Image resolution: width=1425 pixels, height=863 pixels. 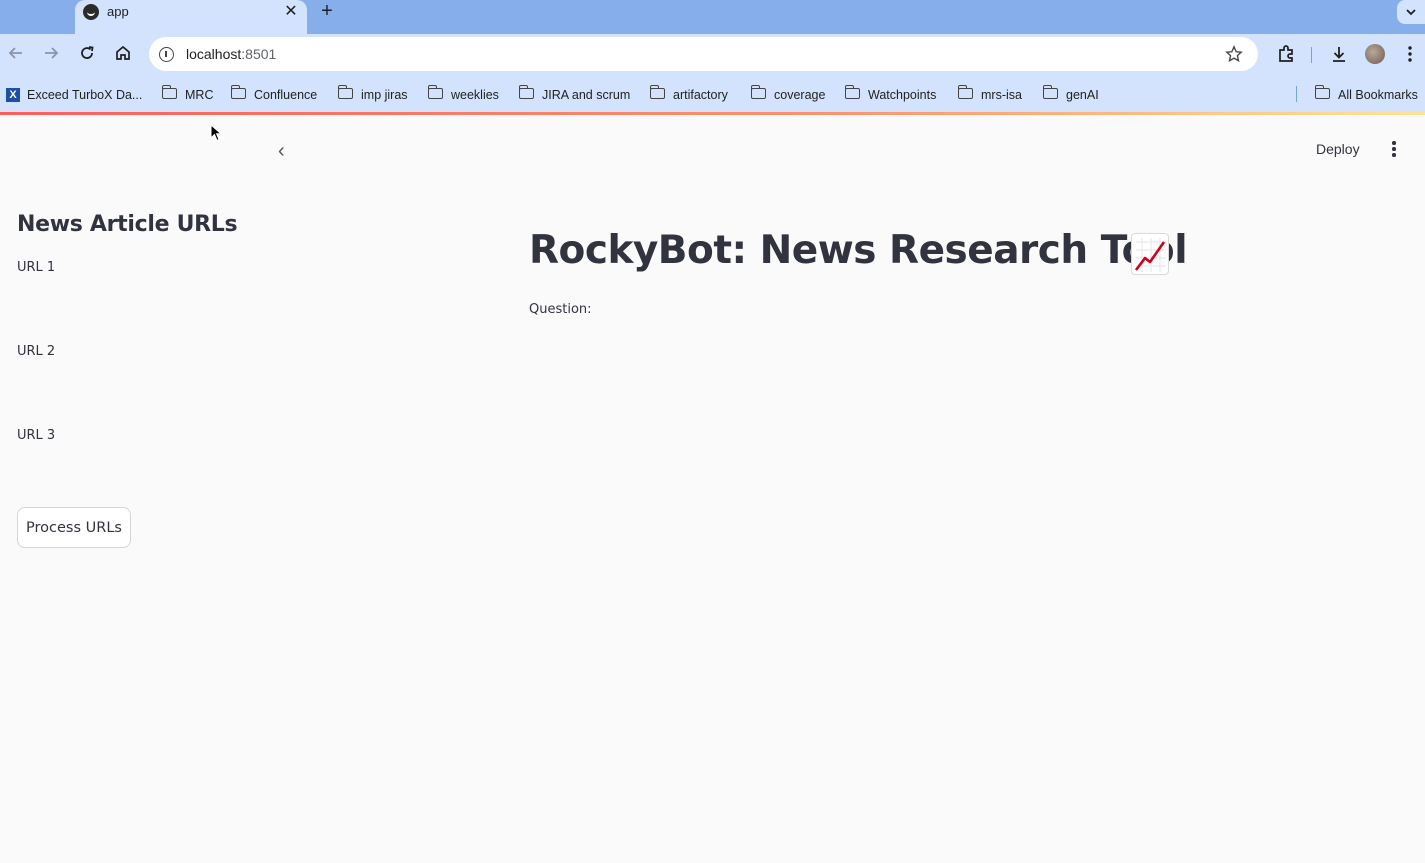 I want to click on bookmark-weeklies: weeklies, so click(x=475, y=95).